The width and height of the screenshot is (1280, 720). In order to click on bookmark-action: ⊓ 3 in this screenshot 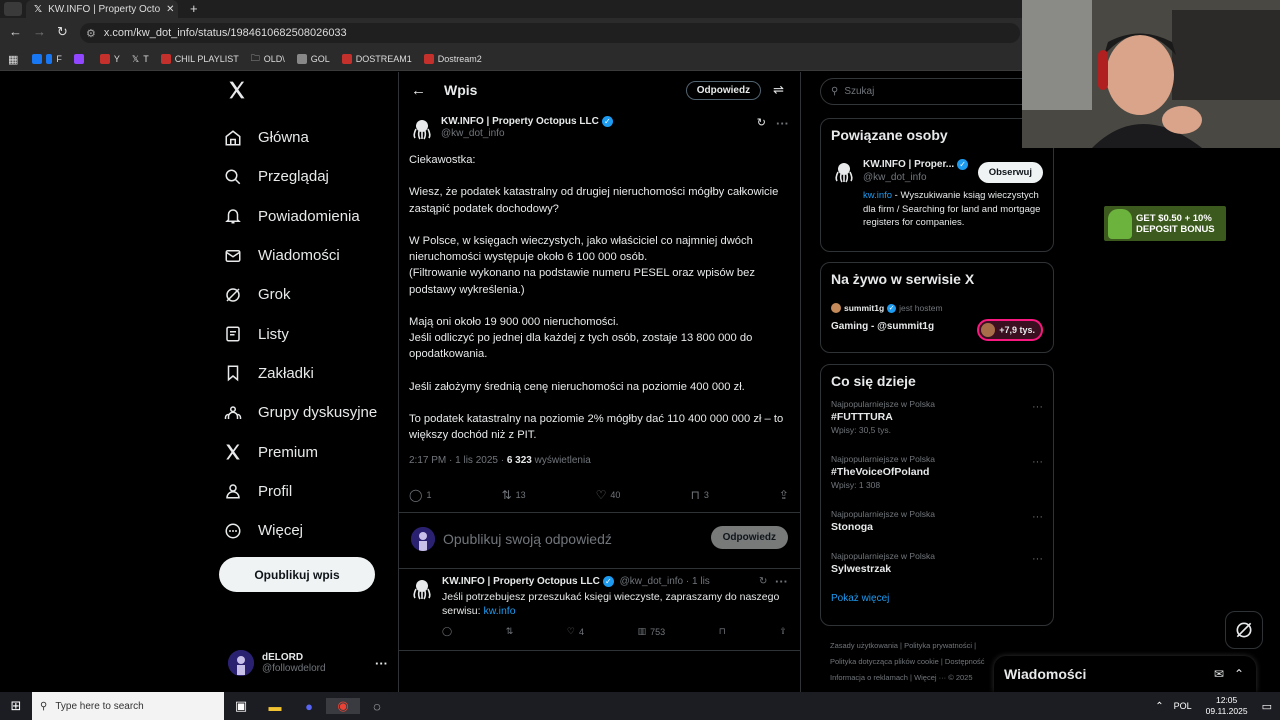, I will do `click(699, 495)`.